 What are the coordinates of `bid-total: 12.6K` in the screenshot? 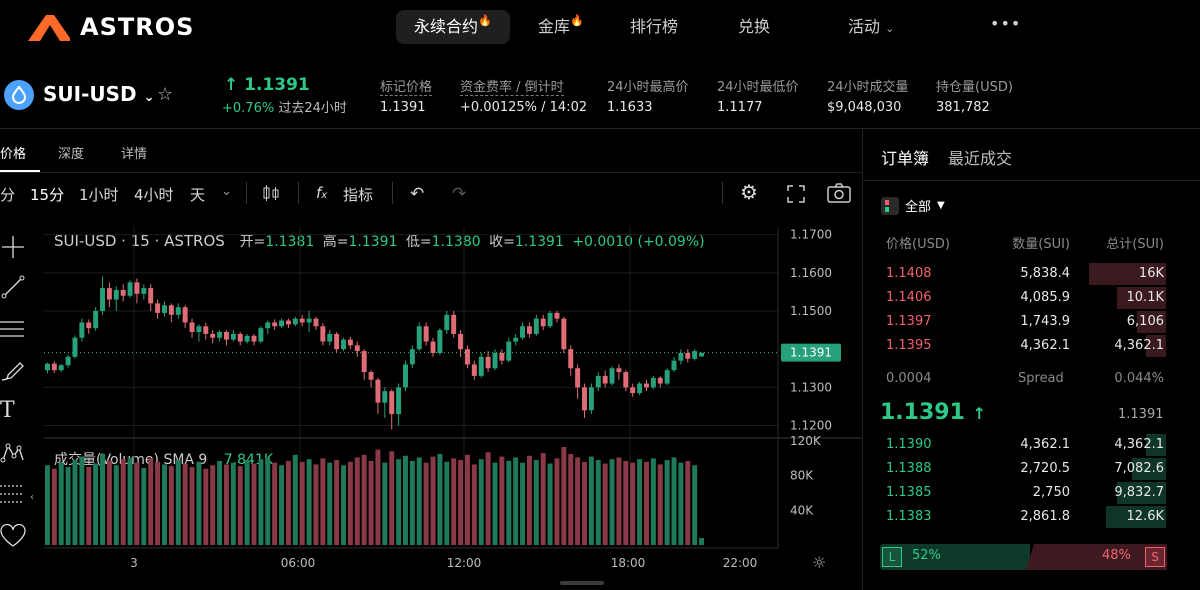 It's located at (1145, 516).